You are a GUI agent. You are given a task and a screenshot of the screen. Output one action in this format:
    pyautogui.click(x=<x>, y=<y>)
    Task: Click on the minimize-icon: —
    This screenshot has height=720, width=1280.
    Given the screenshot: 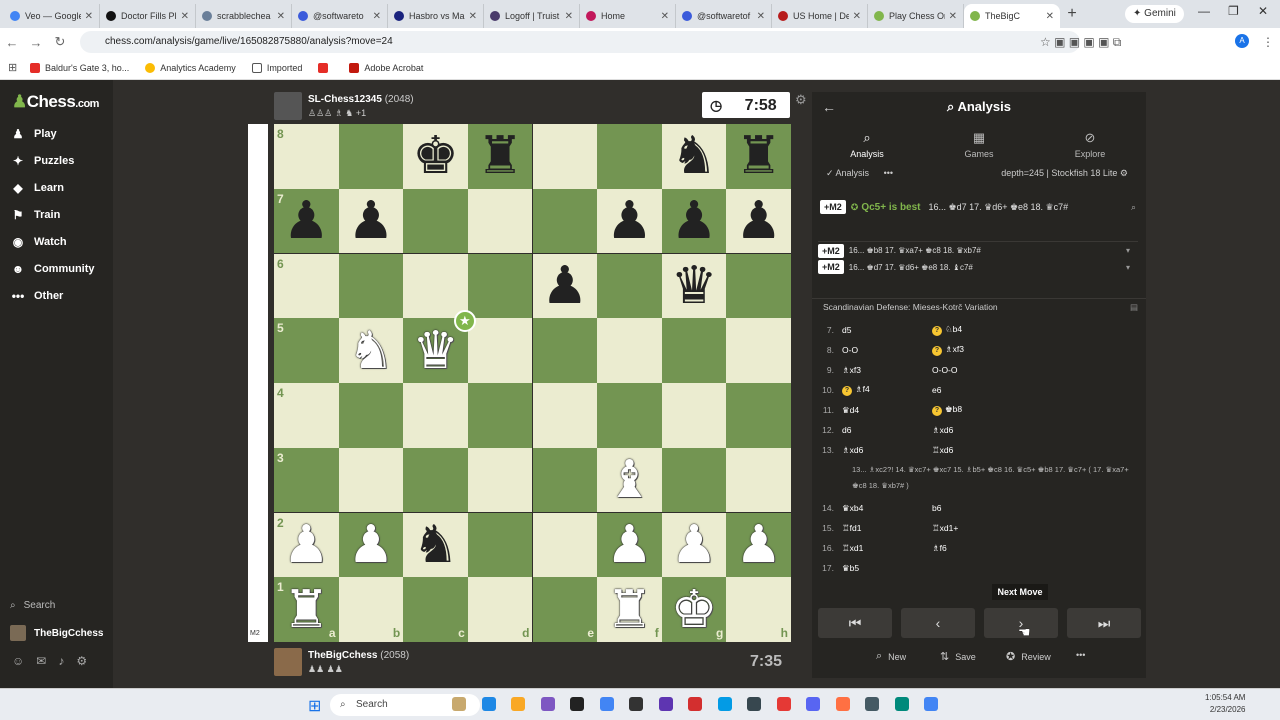 What is the action you would take?
    pyautogui.click(x=1204, y=11)
    